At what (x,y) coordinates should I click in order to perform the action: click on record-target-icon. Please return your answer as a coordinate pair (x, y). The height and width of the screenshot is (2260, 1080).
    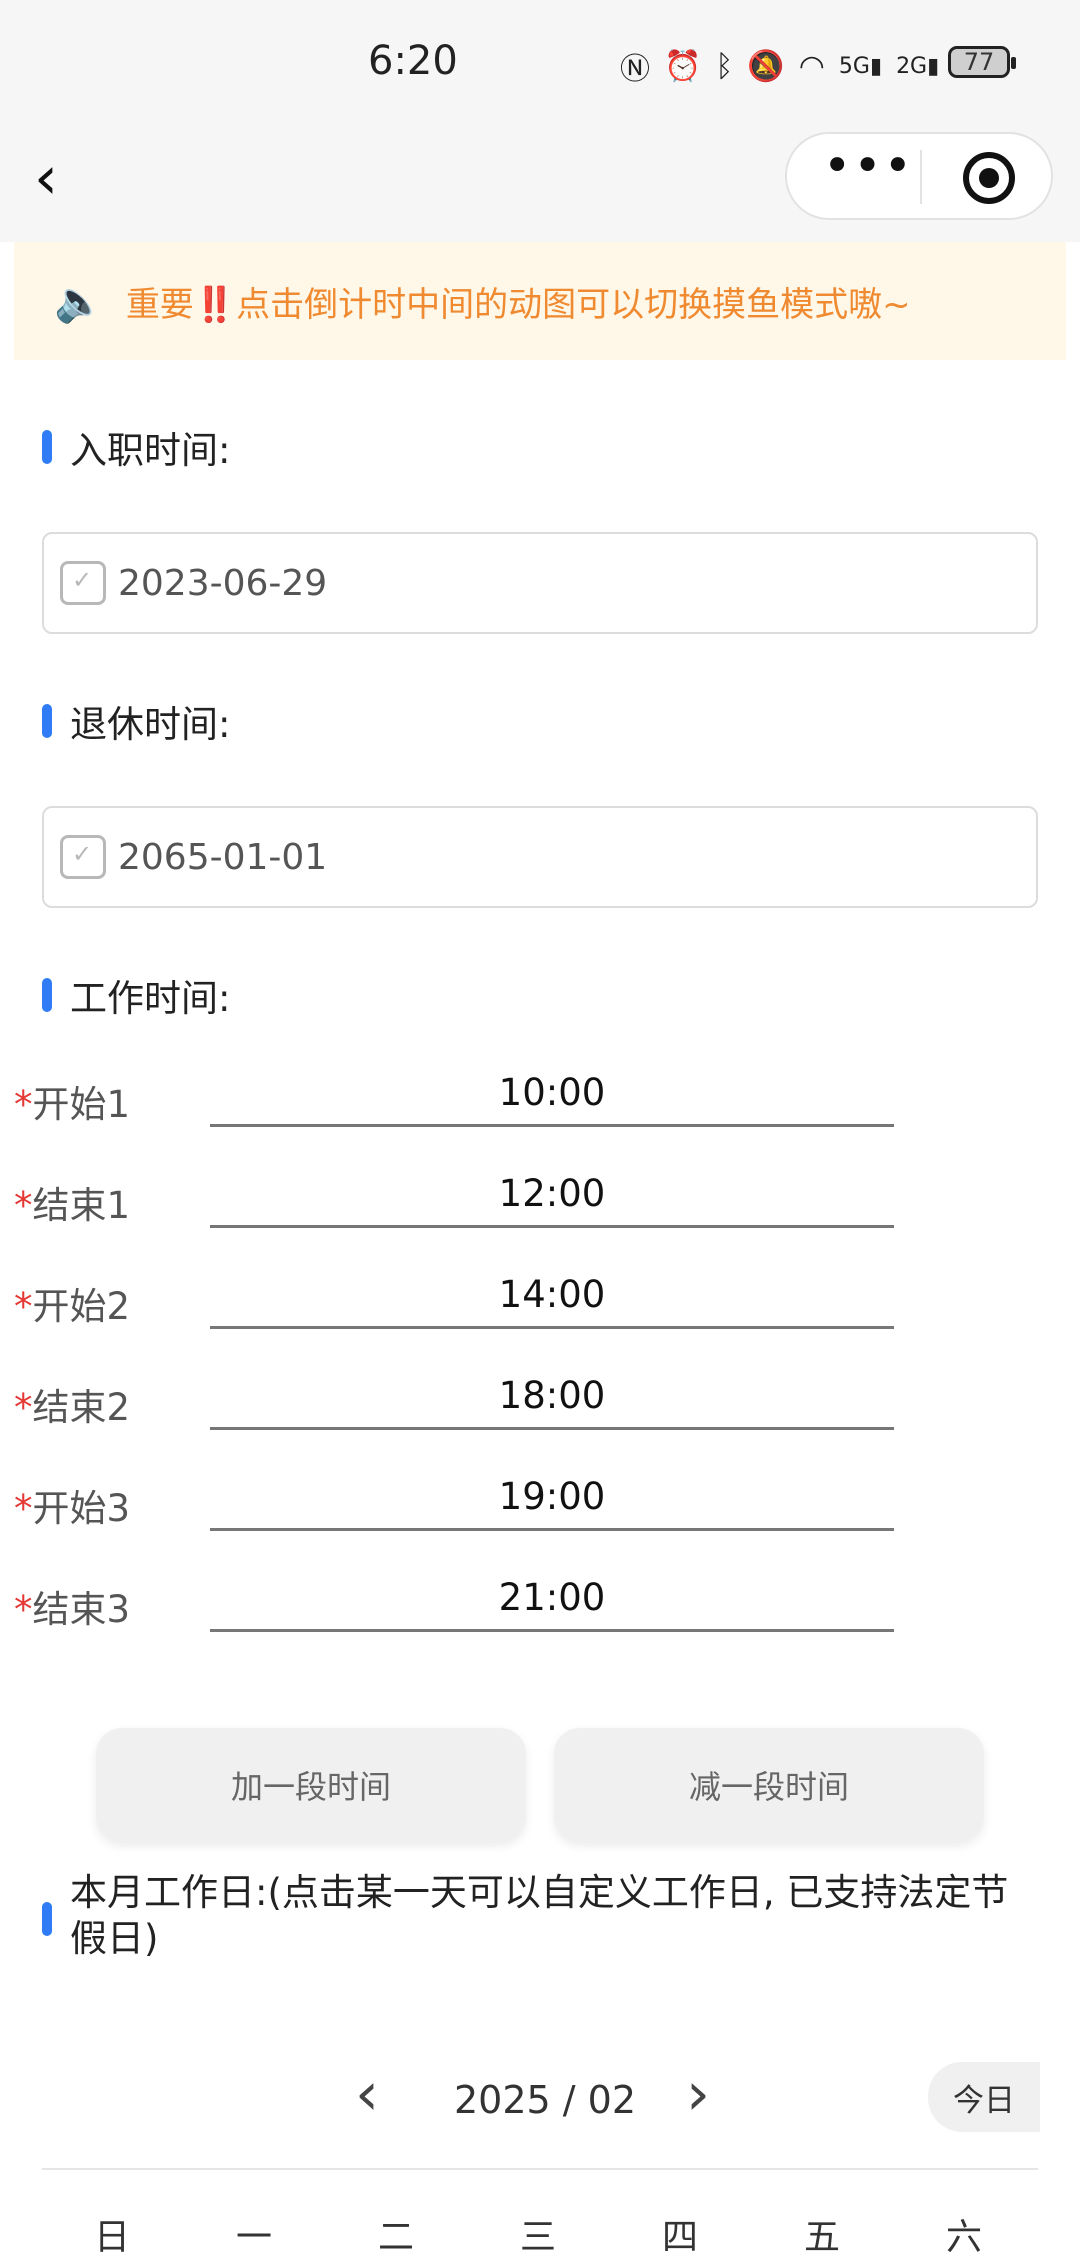
    Looking at the image, I should click on (989, 178).